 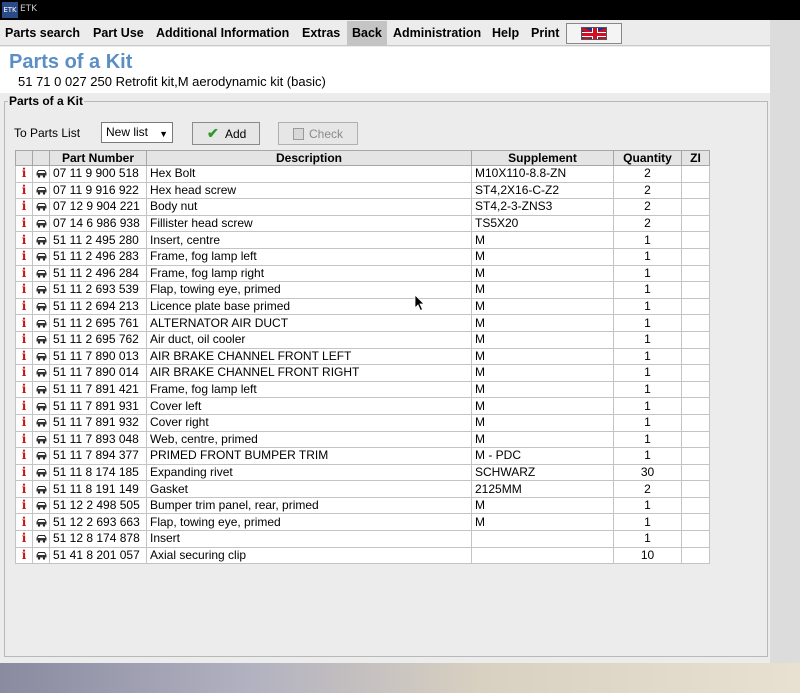 I want to click on part-number-cell: 51 11 7 893 048, so click(x=98, y=439).